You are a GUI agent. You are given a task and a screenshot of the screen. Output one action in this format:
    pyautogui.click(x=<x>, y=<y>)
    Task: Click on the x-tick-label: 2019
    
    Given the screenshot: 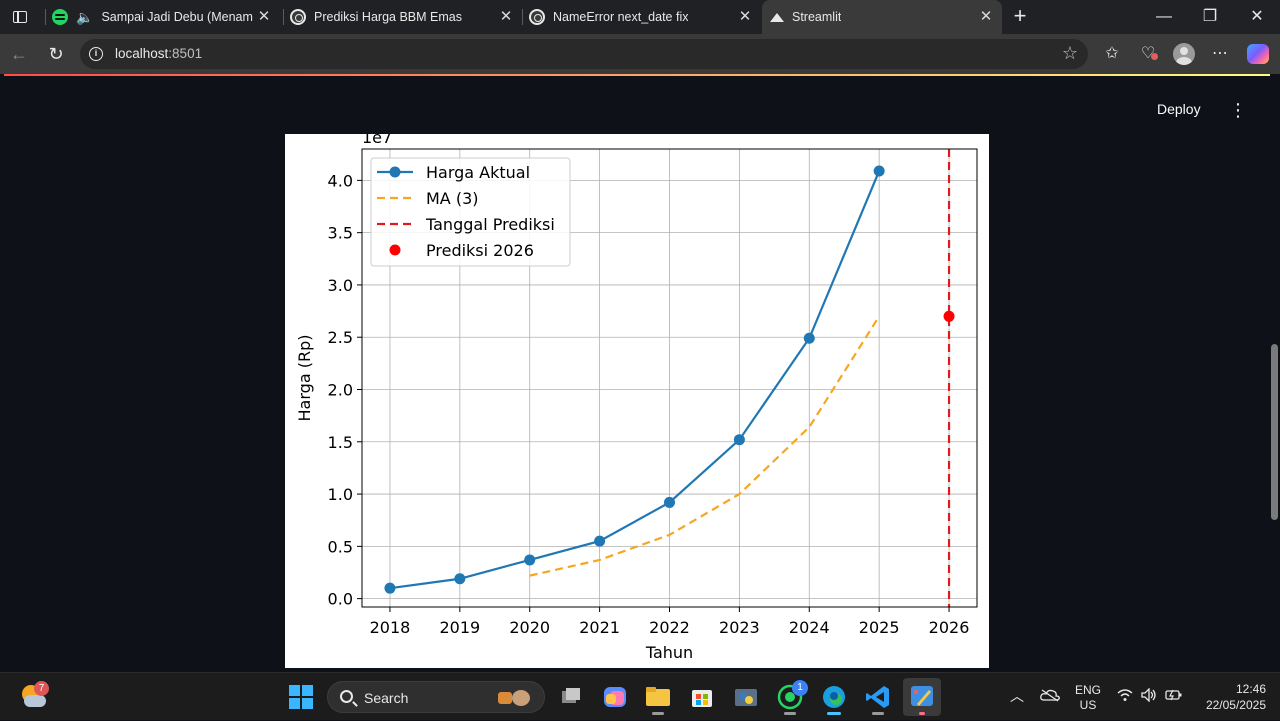 What is the action you would take?
    pyautogui.click(x=459, y=627)
    